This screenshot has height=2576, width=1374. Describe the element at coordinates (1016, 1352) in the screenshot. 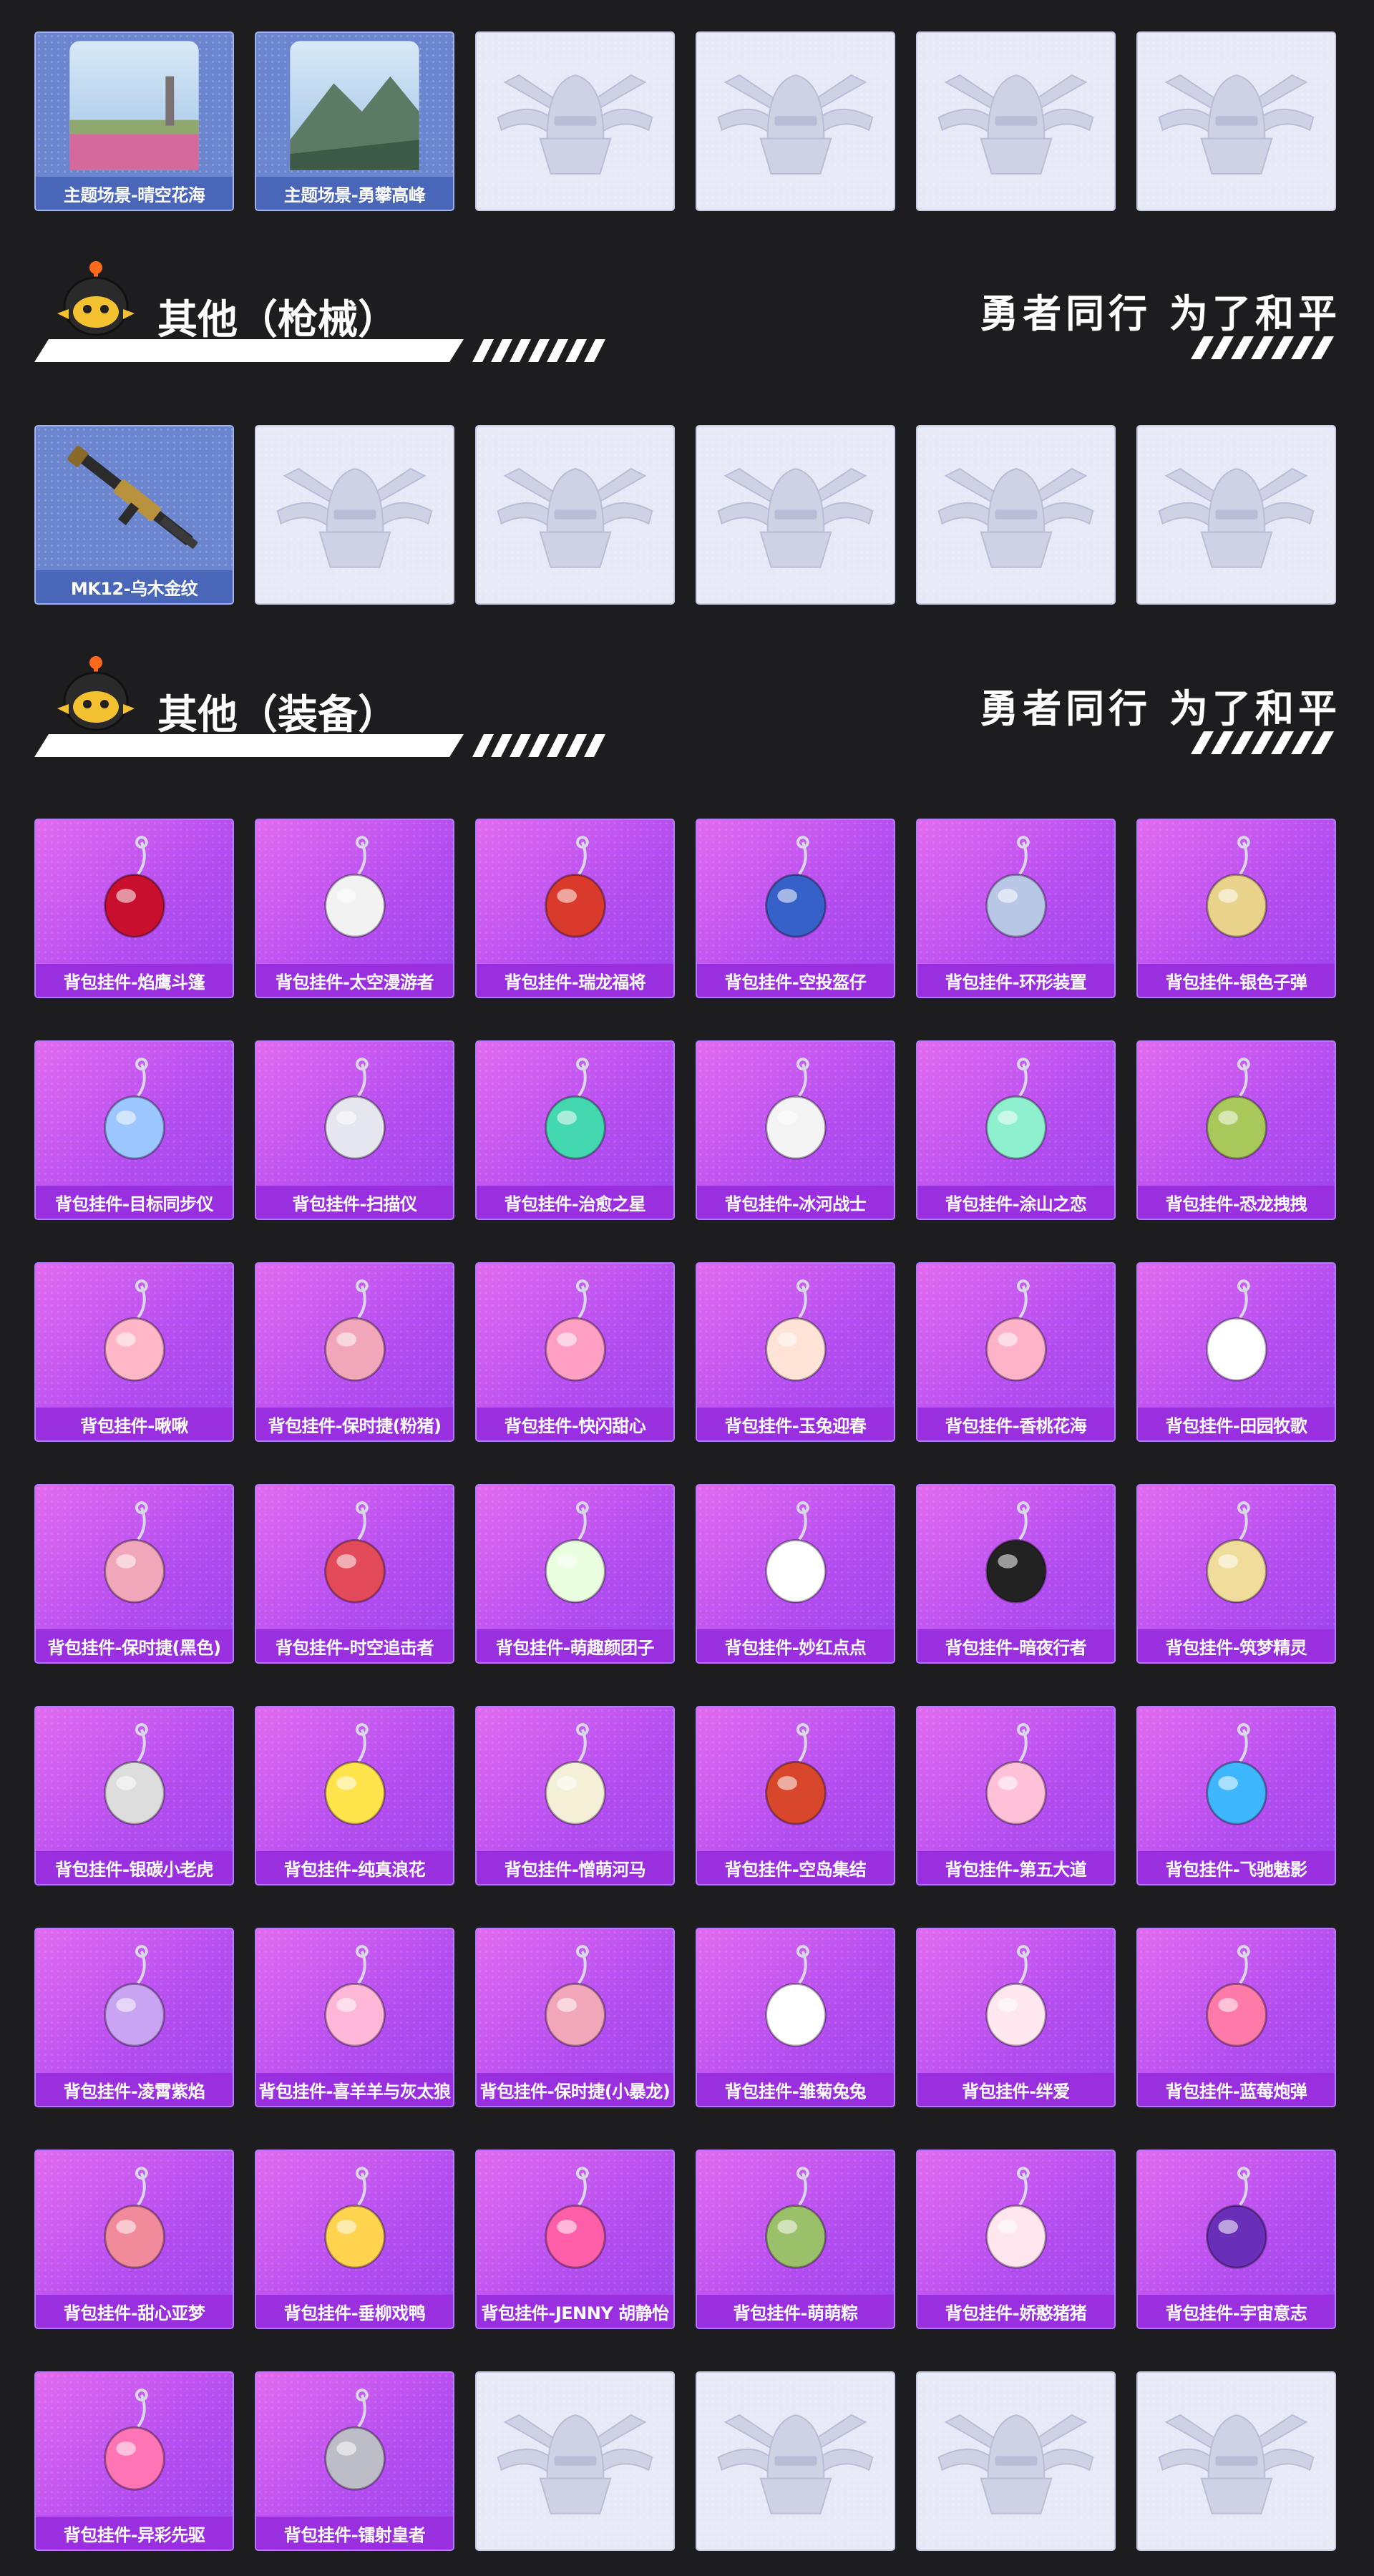

I see `pendant-card: 背包挂件-香桃花海` at that location.